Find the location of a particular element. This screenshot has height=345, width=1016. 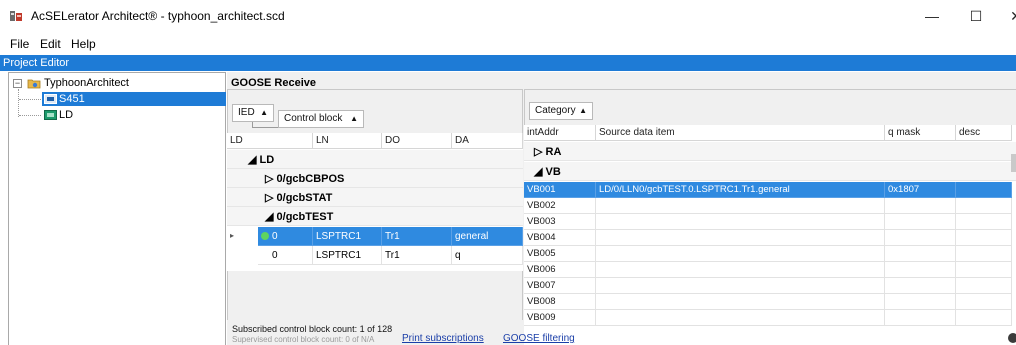

cell-intaddr: VB007 is located at coordinates (560, 286).